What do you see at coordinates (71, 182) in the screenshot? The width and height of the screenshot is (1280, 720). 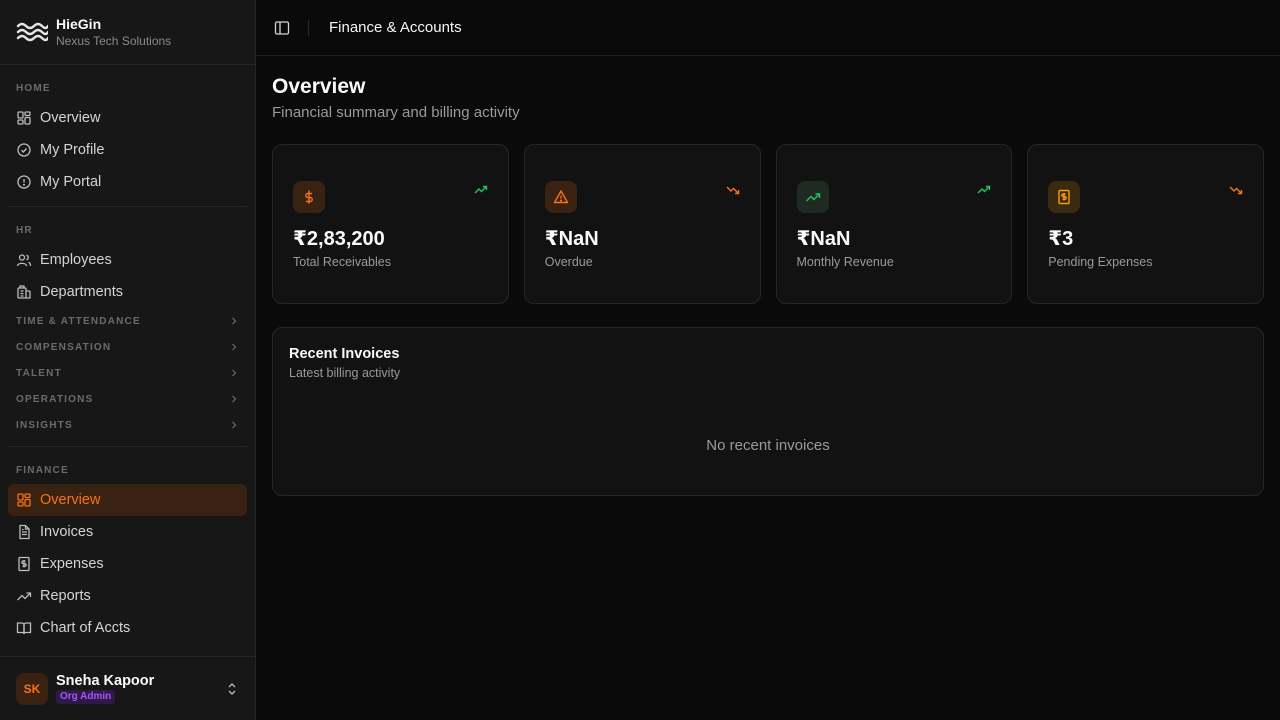 I see `sidebar-item-label: My Portal` at bounding box center [71, 182].